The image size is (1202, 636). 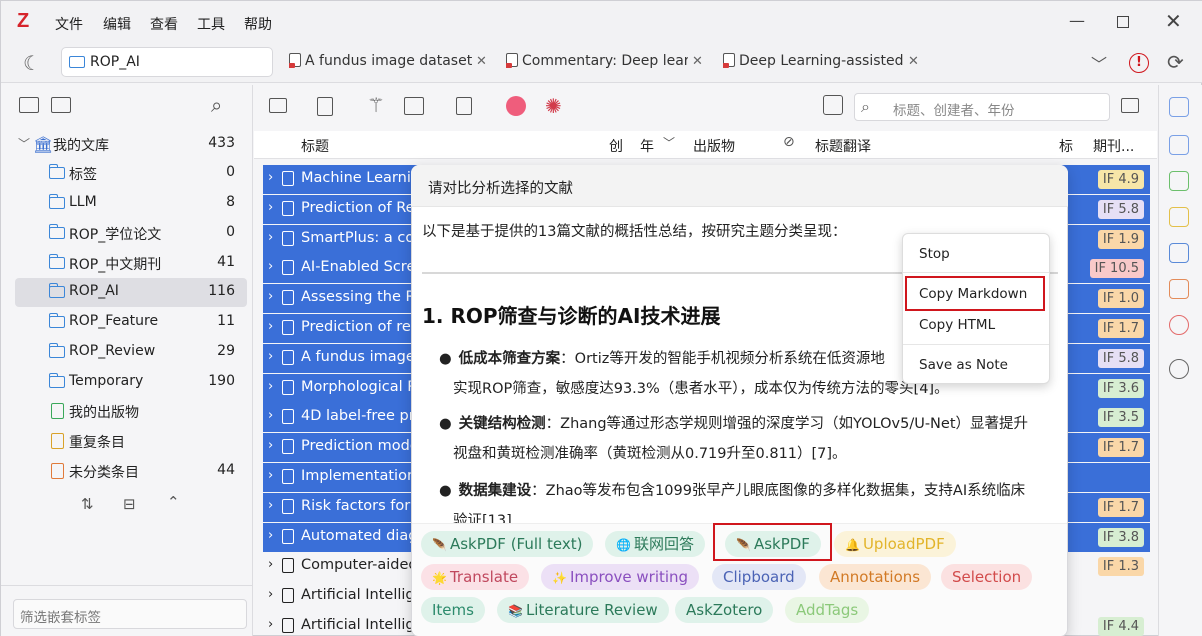 I want to click on search-icon: ⌕, so click(x=216, y=105).